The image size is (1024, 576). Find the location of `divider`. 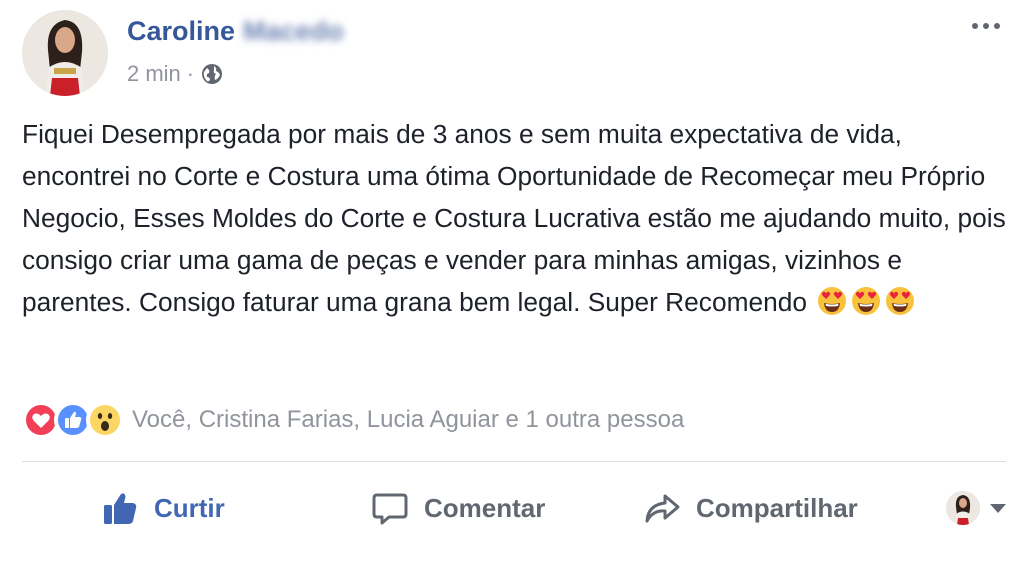

divider is located at coordinates (514, 461).